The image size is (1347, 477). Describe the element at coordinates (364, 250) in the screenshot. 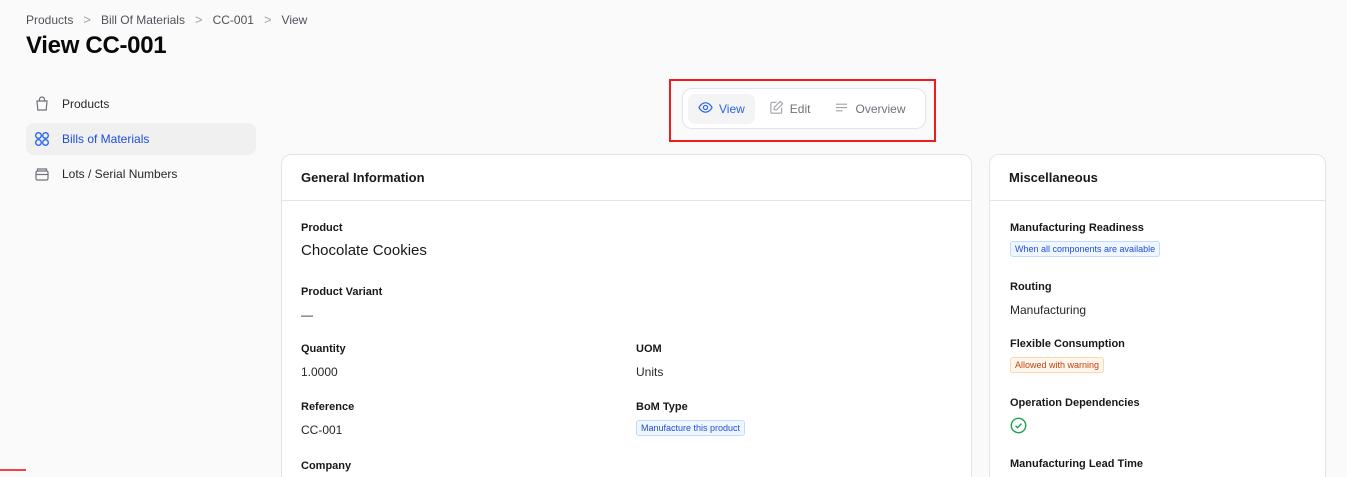

I see `field-value: Chocolate Cookies` at that location.